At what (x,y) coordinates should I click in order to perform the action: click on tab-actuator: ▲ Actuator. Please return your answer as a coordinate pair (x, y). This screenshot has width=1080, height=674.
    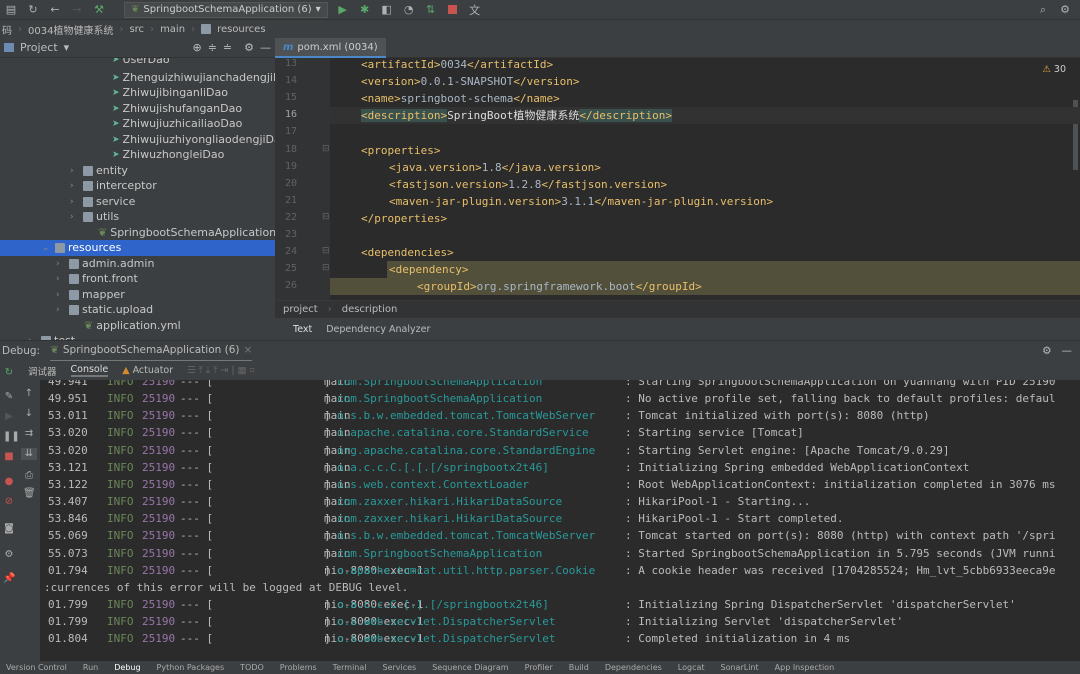
    Looking at the image, I should click on (147, 370).